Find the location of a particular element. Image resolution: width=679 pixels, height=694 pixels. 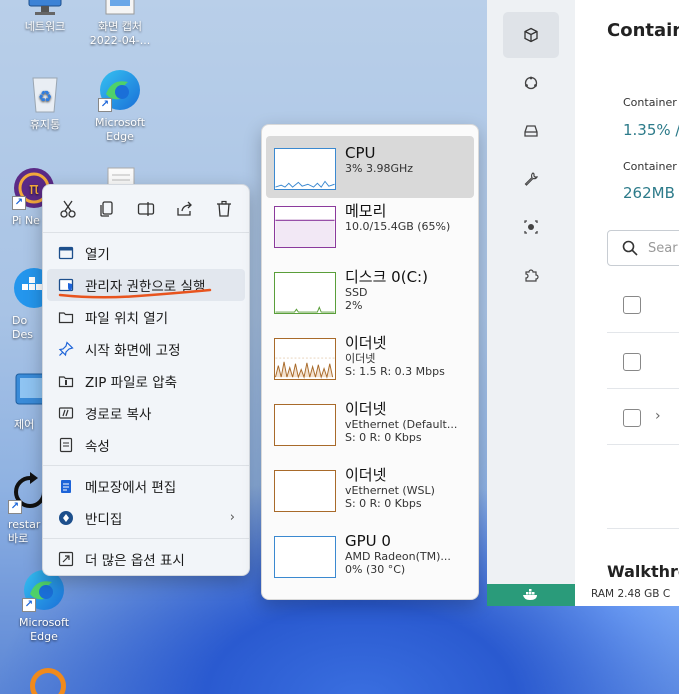

docker-whale-icon is located at coordinates (530, 594).